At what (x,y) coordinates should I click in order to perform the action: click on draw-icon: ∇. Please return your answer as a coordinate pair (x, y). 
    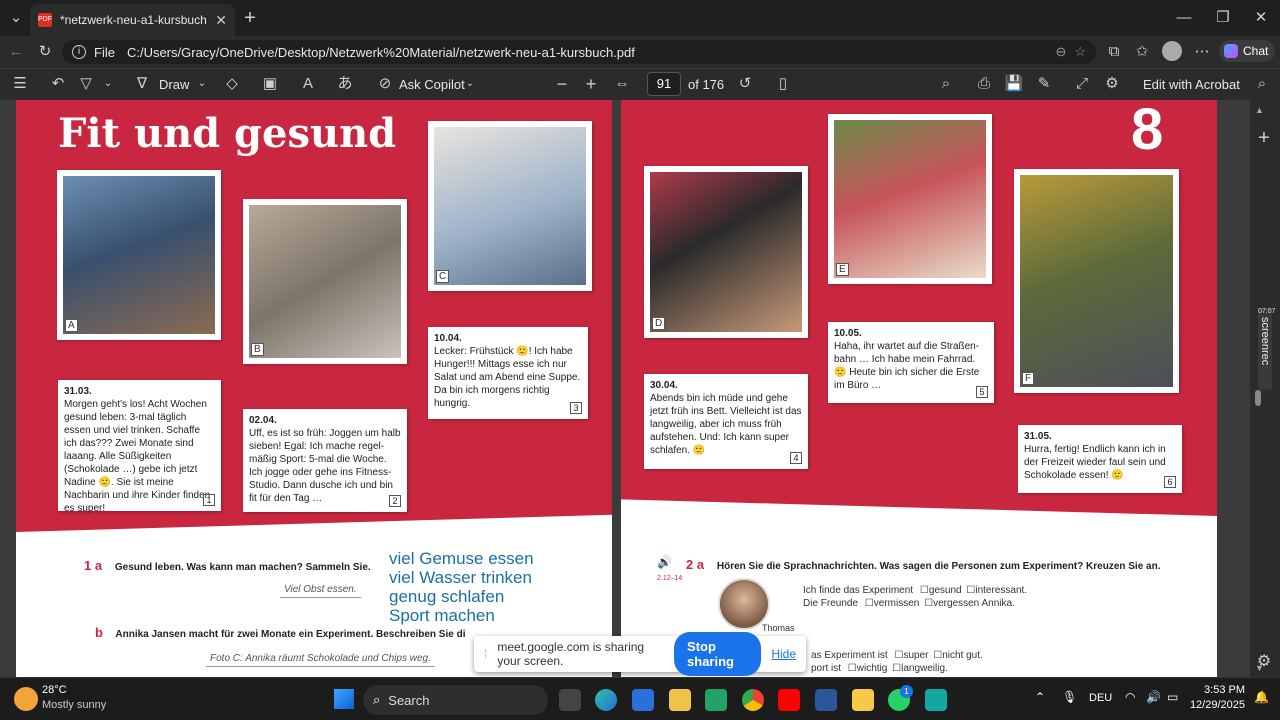
    Looking at the image, I should click on (142, 84).